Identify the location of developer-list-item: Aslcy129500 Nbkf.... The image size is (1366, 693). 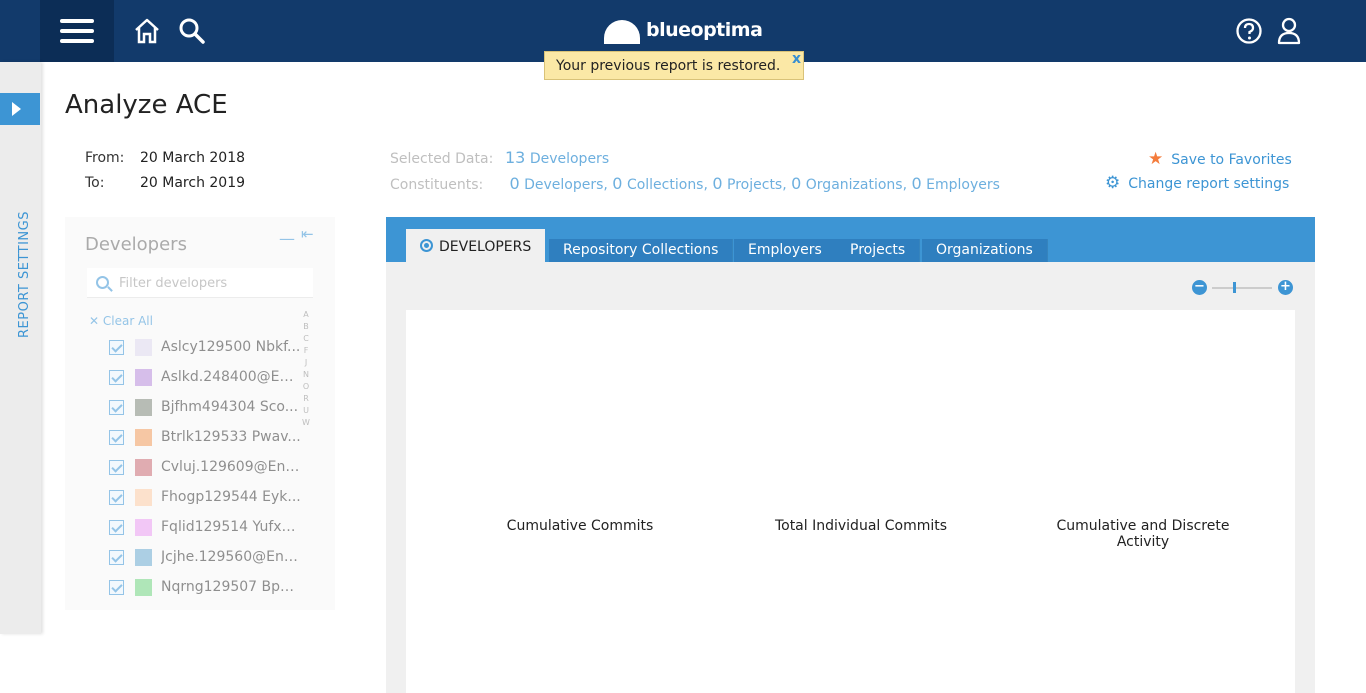
(214, 347).